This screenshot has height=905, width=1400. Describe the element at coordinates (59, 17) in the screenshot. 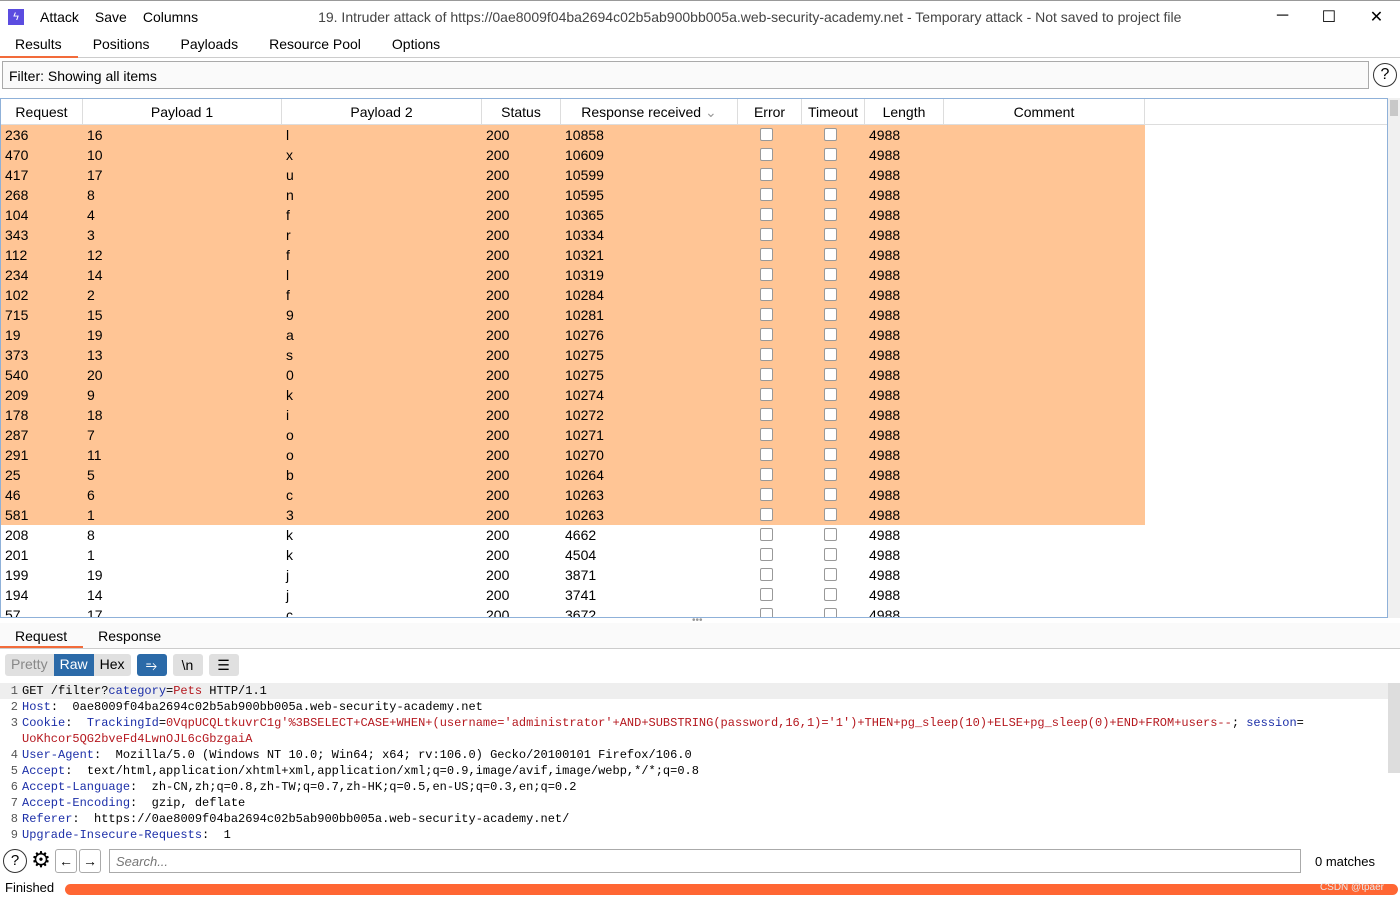

I see `menu-attack: Attack` at that location.